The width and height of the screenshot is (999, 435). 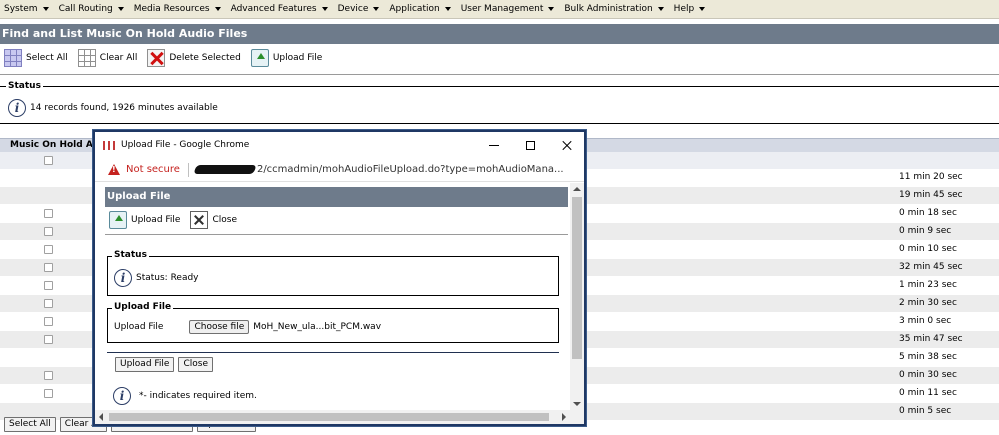 I want to click on upload-file-legend: Upload File, so click(x=143, y=307).